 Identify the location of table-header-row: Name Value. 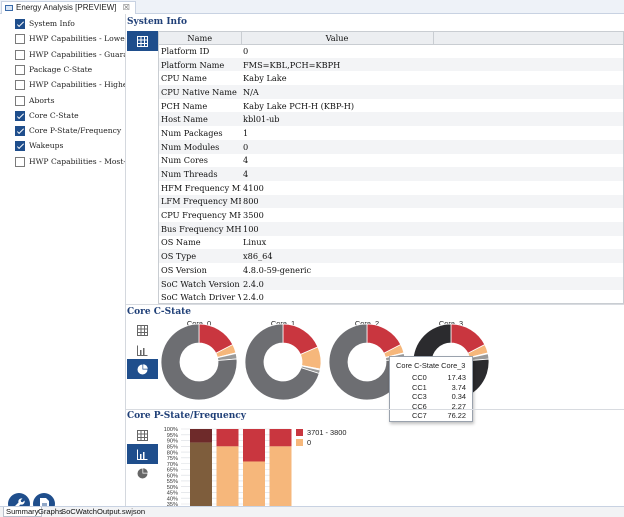
(391, 38).